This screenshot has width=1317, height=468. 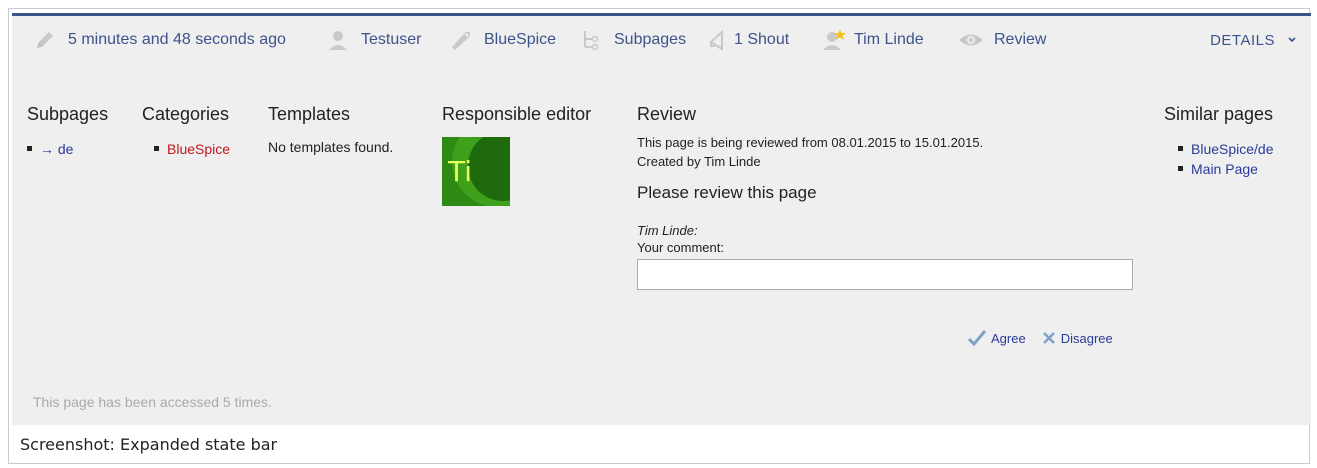 What do you see at coordinates (680, 247) in the screenshot?
I see `comment-label: Your comment:` at bounding box center [680, 247].